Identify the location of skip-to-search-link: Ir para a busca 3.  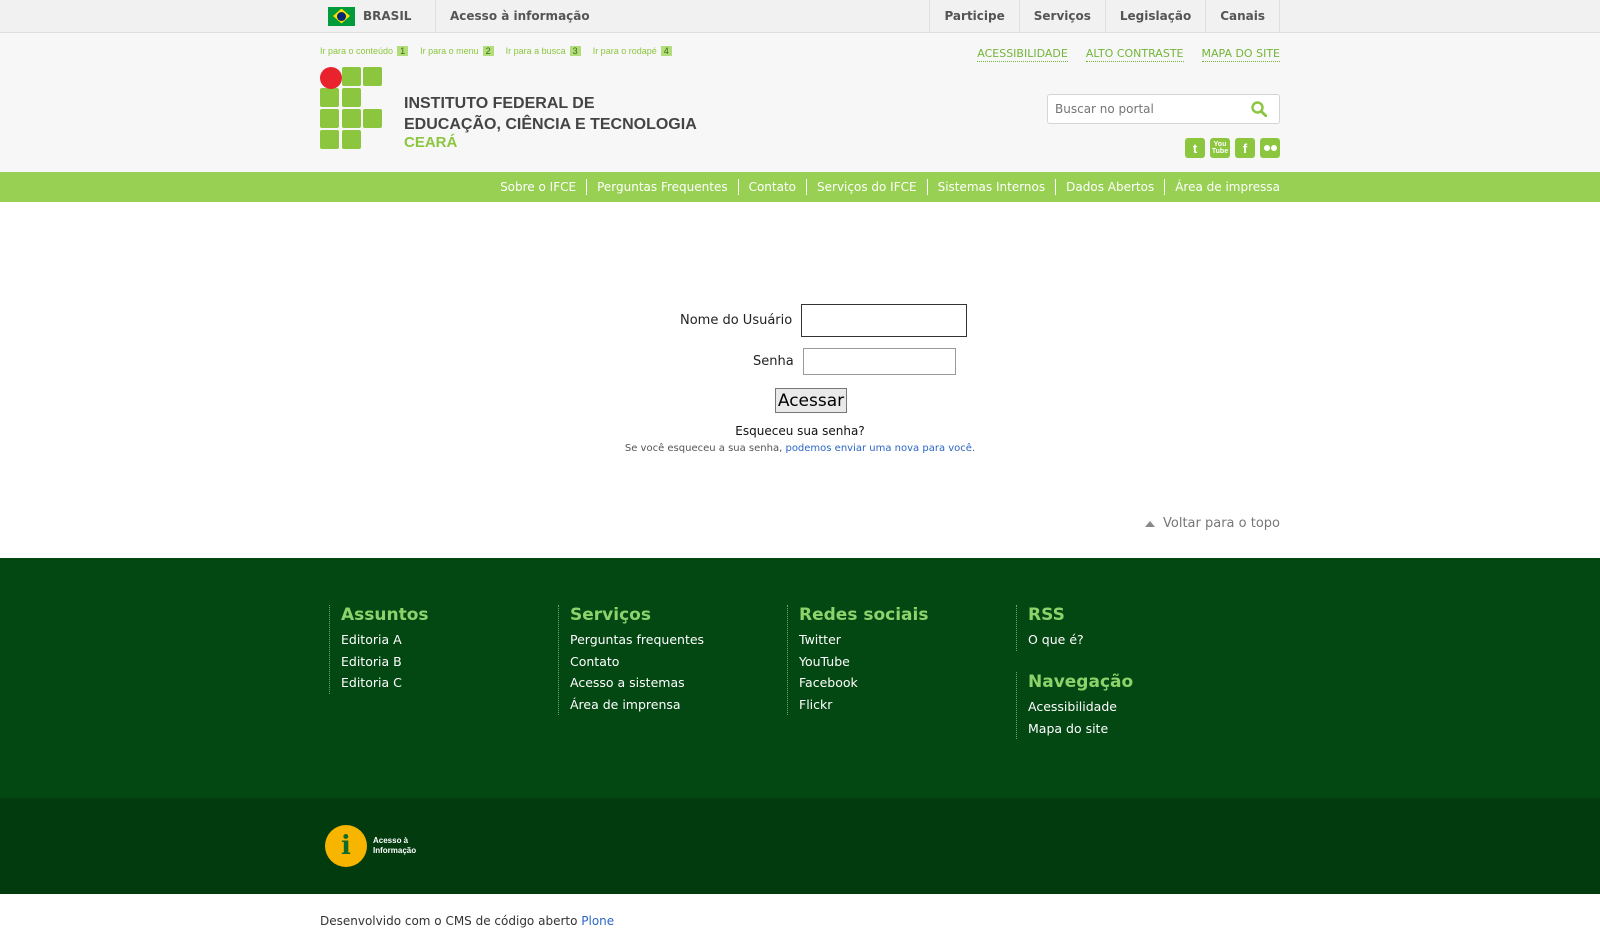
(543, 51).